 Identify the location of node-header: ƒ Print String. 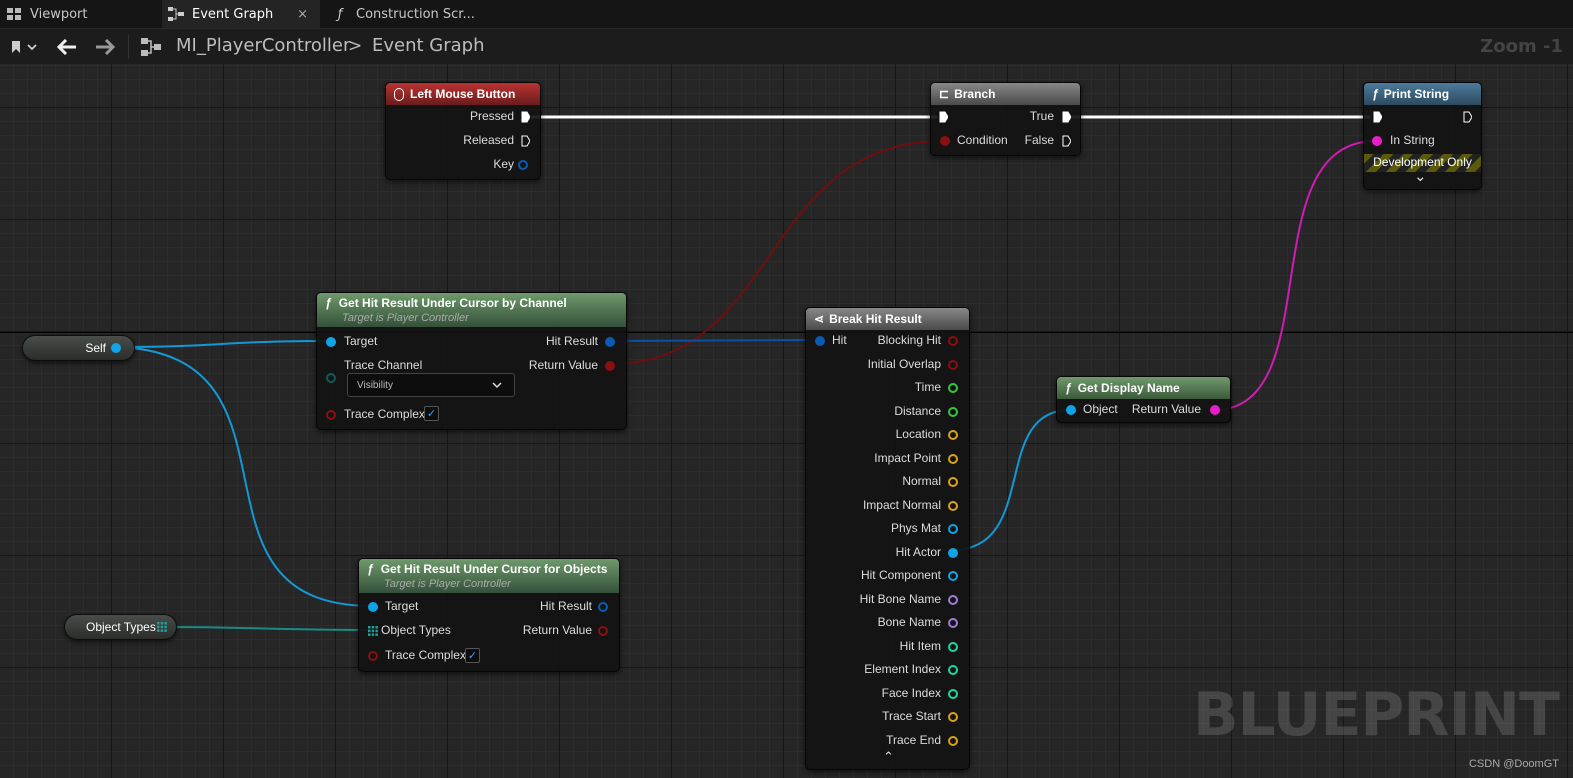
(1422, 94).